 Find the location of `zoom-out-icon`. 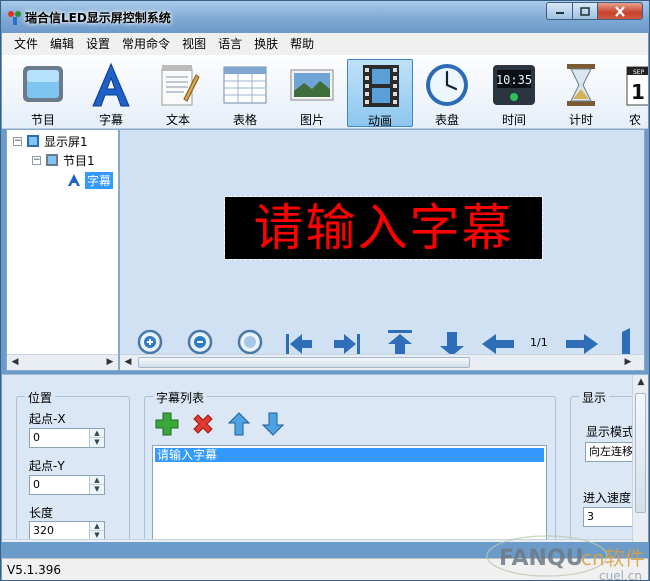

zoom-out-icon is located at coordinates (198, 341).